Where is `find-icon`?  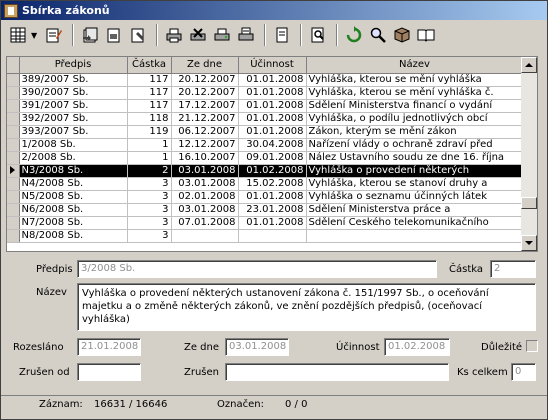 find-icon is located at coordinates (317, 35).